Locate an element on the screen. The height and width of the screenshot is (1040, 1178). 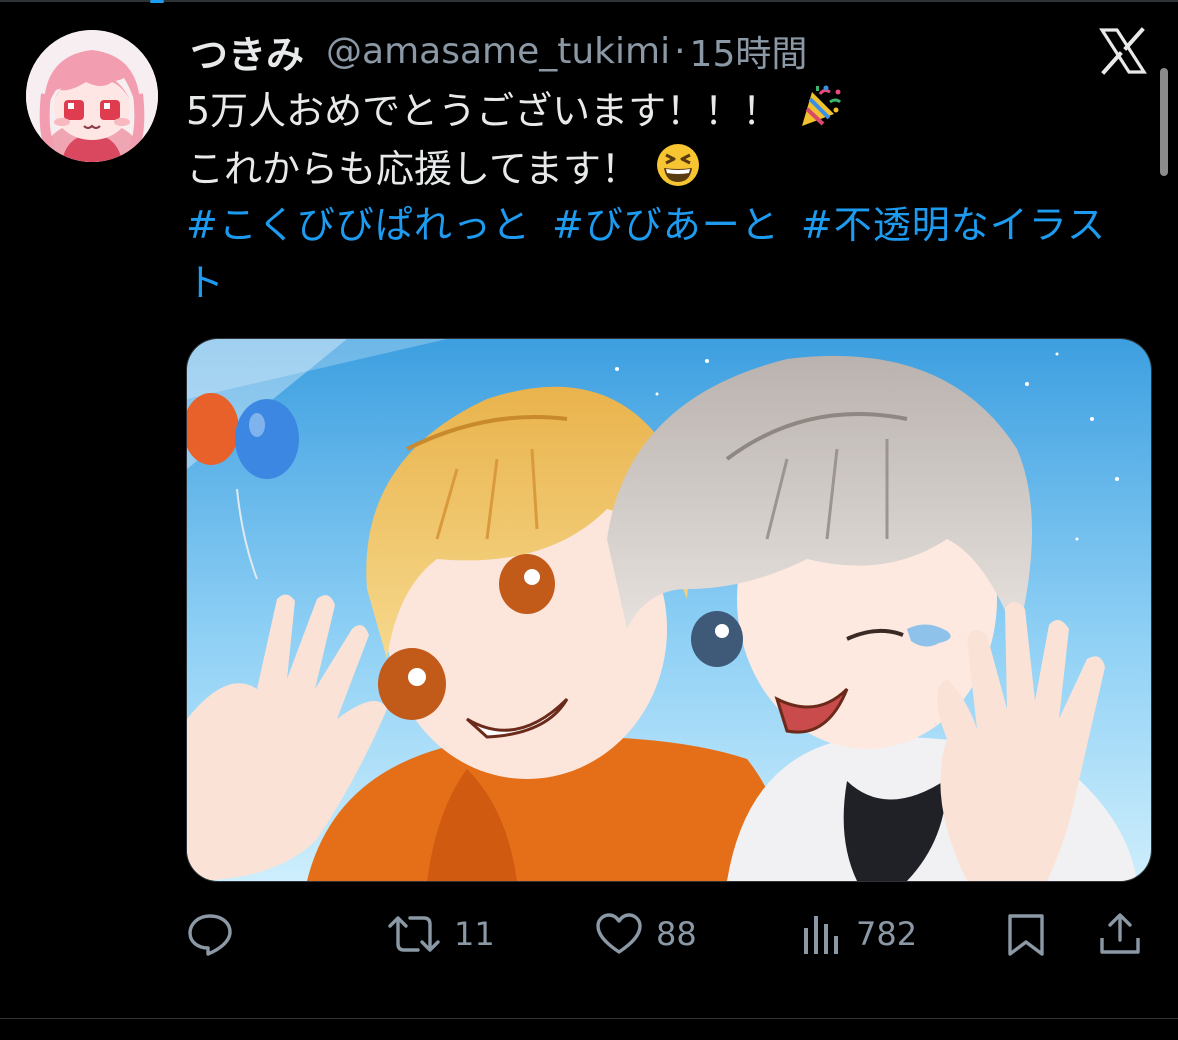
scrollbar is located at coordinates (1164, 122).